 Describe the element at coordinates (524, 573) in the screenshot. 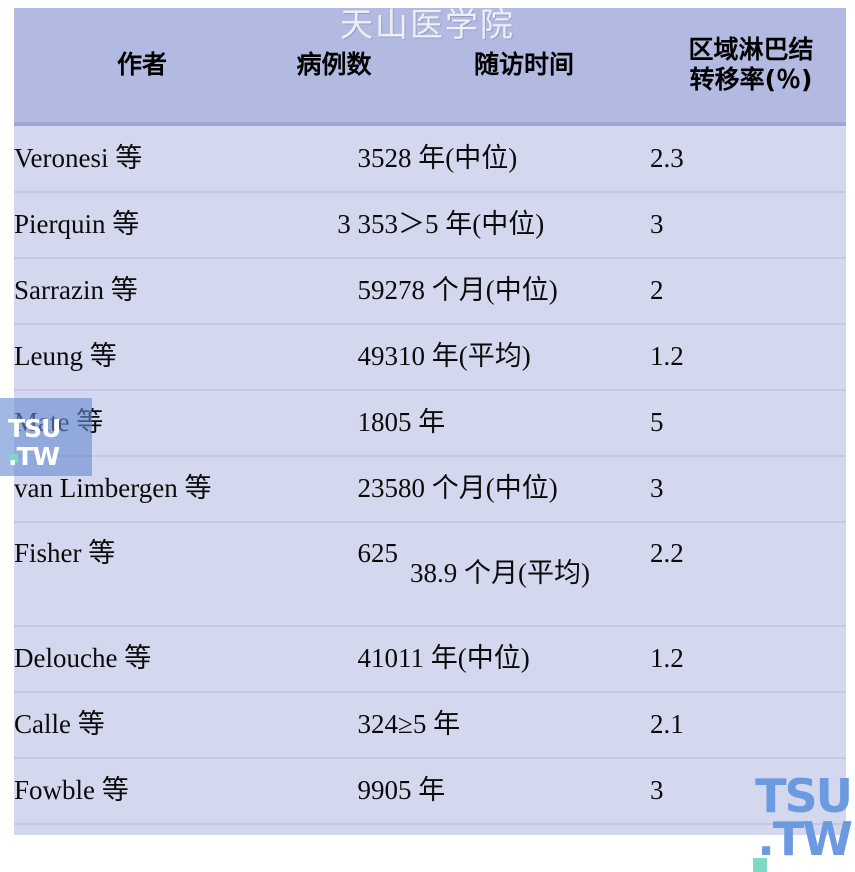

I see `cell-followup: 38.9 个月(平均)` at that location.